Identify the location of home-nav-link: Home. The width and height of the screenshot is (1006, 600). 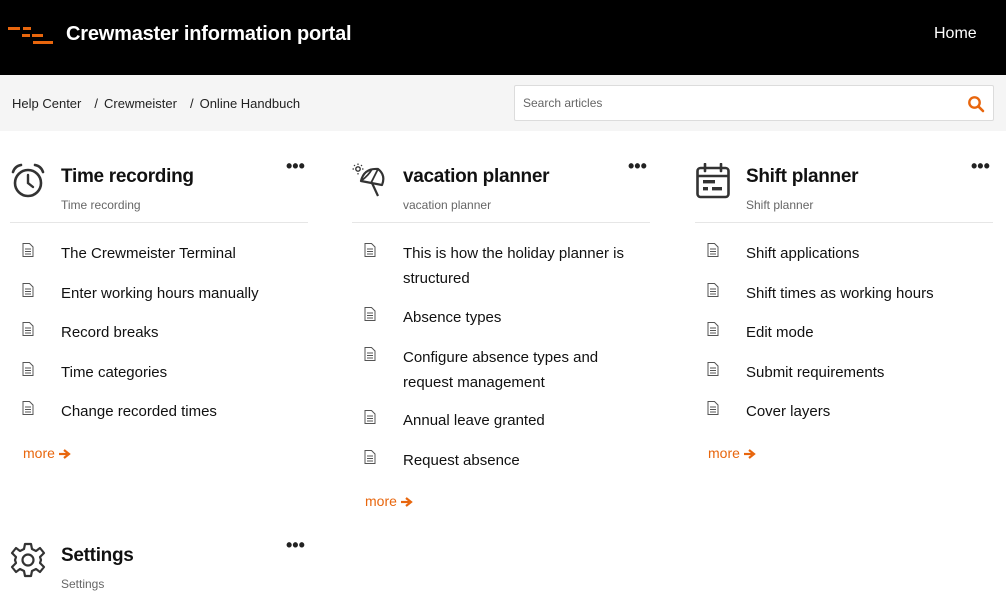
(955, 34).